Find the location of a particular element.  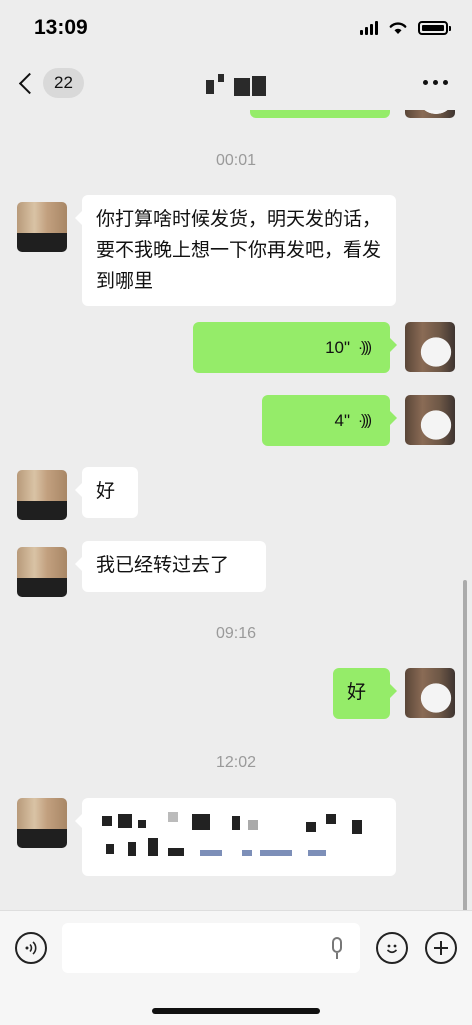

back-button: 22 is located at coordinates (50, 83).